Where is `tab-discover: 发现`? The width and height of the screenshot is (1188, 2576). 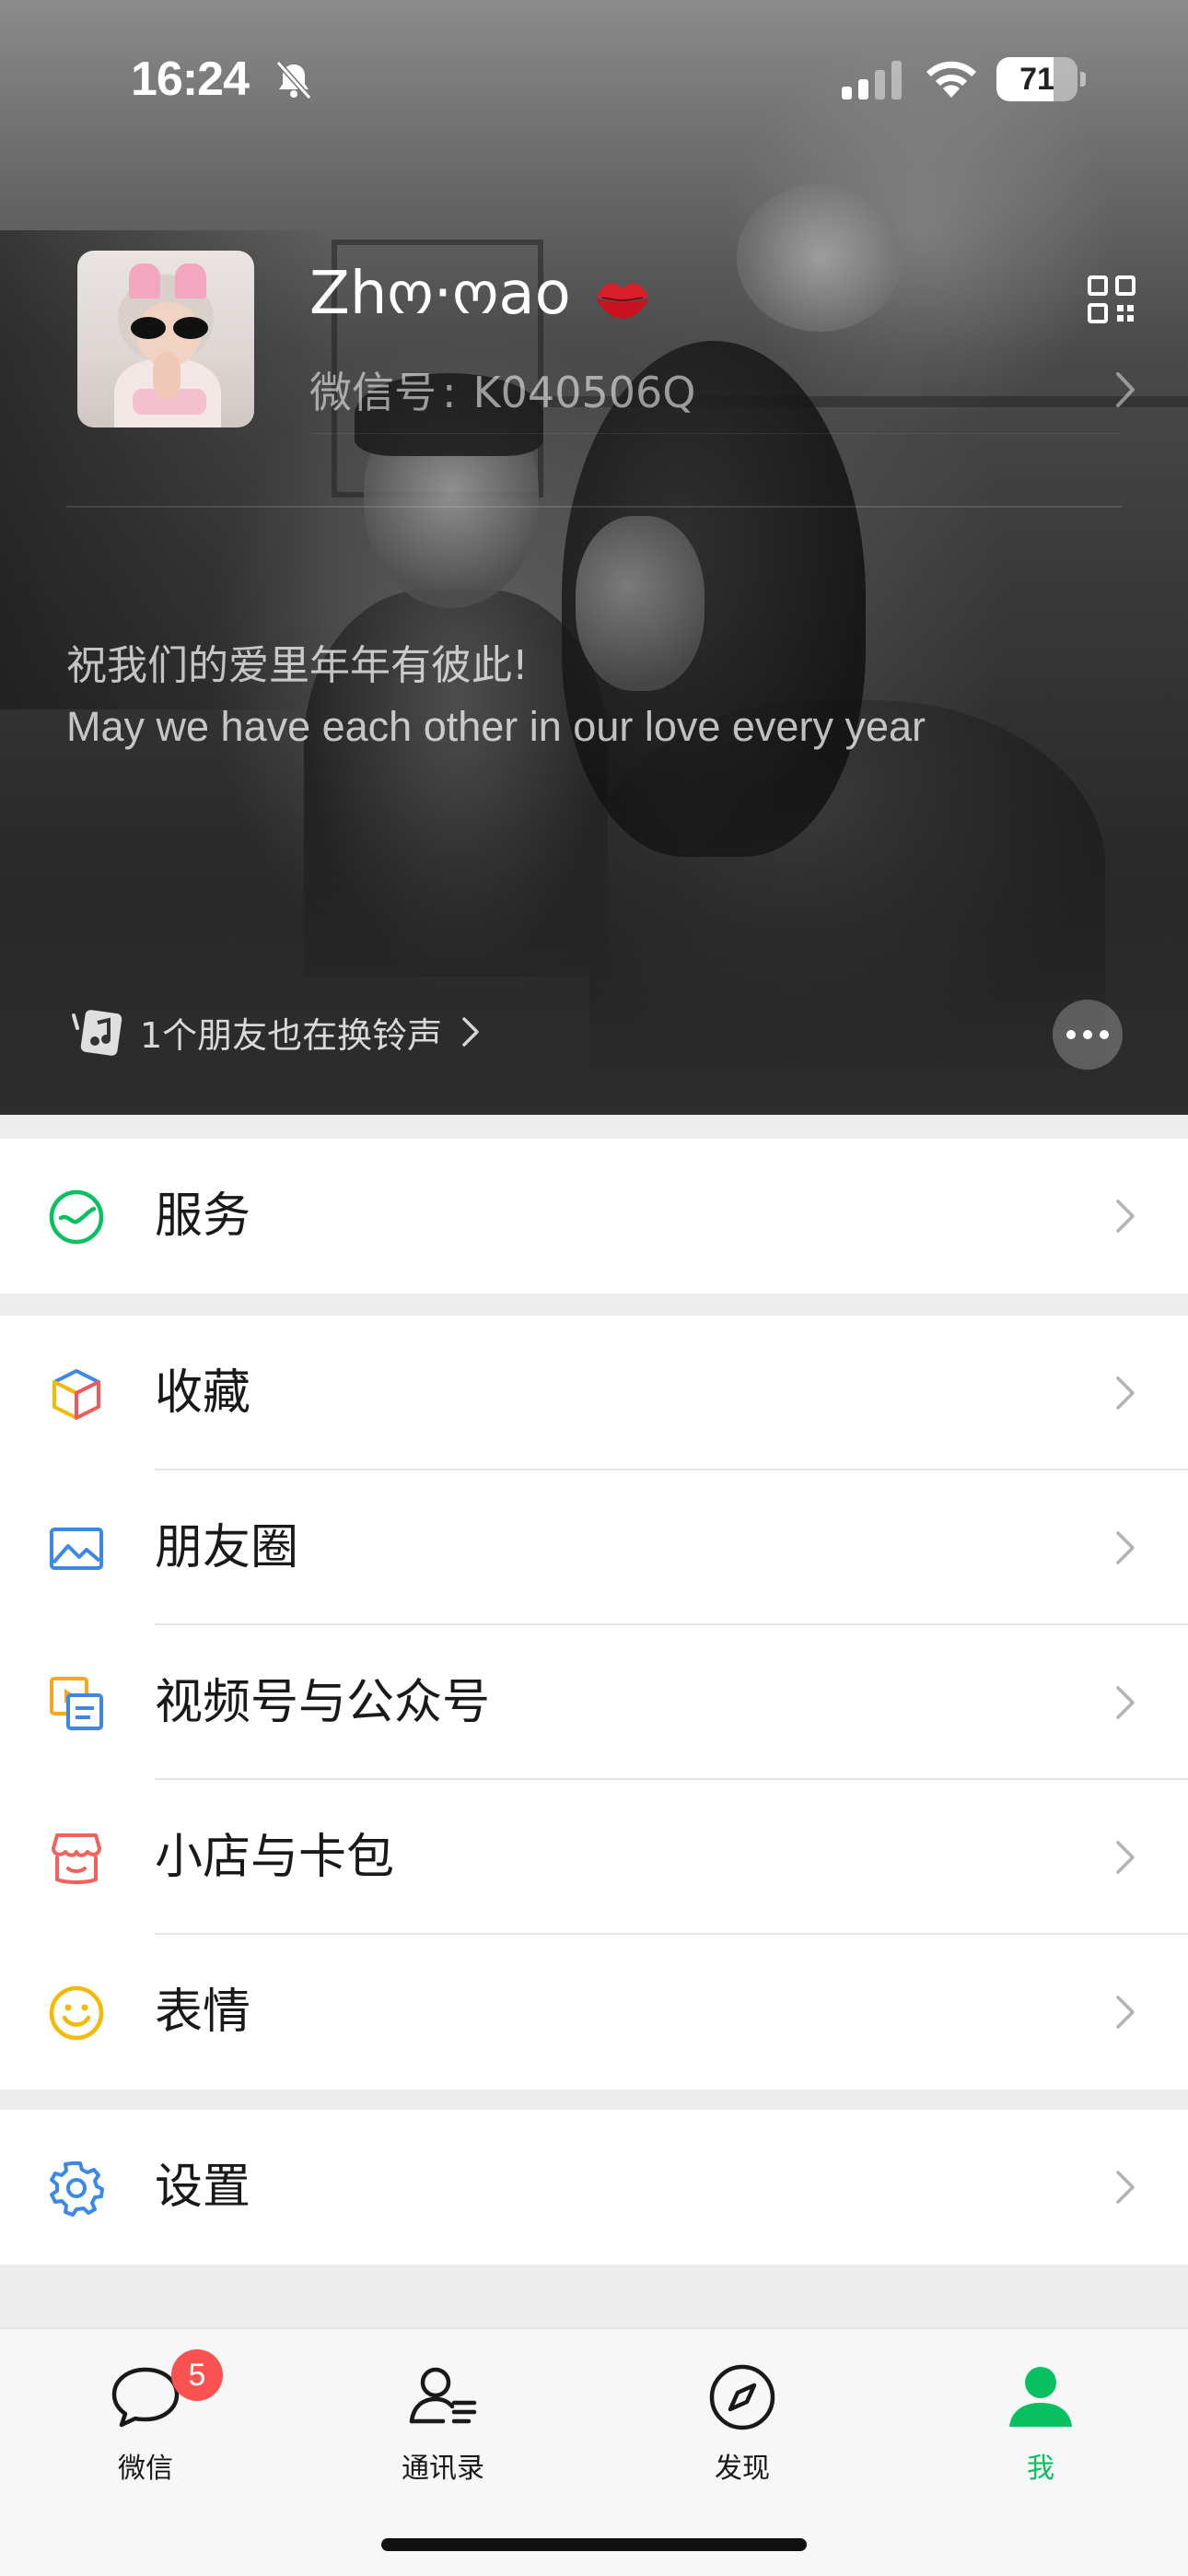 tab-discover: 发现 is located at coordinates (742, 2429).